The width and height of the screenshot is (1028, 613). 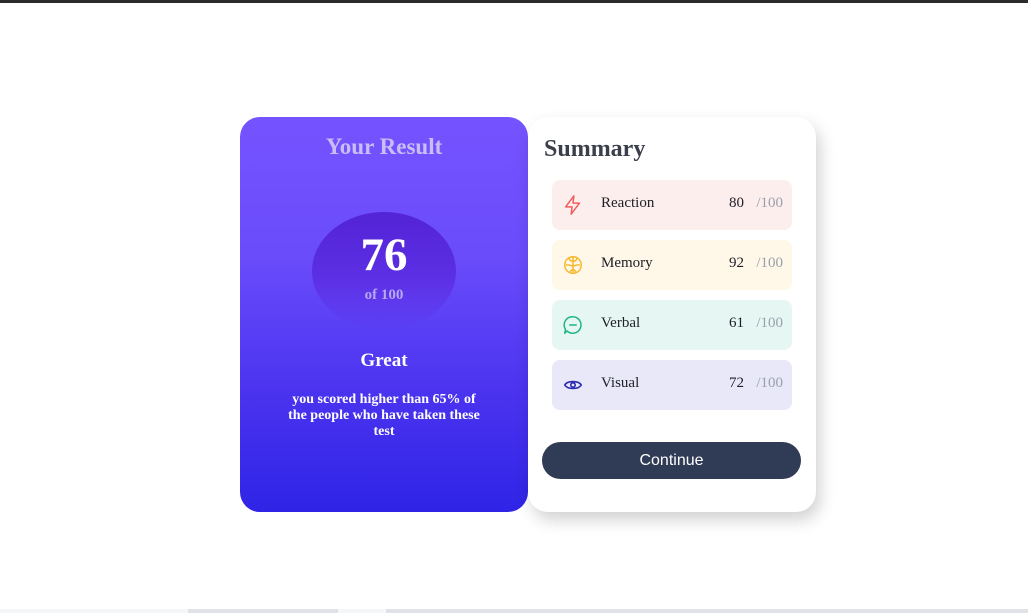 I want to click on bottom-scrollbar, so click(x=514, y=611).